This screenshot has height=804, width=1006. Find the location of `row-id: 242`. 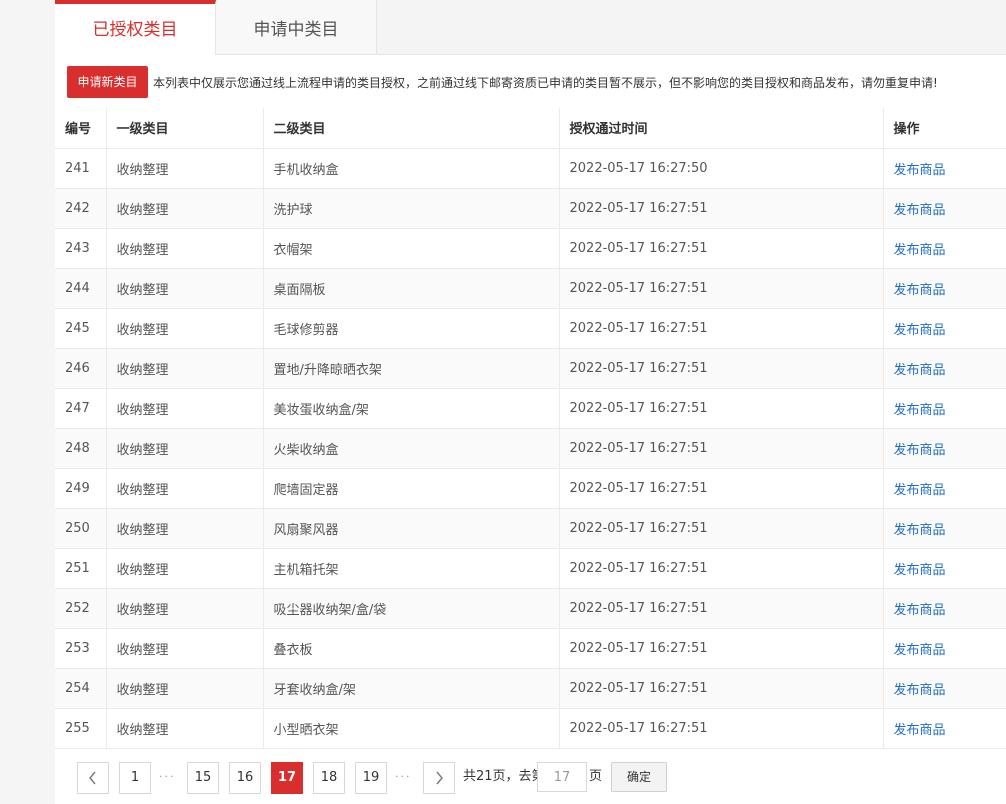

row-id: 242 is located at coordinates (81, 208).